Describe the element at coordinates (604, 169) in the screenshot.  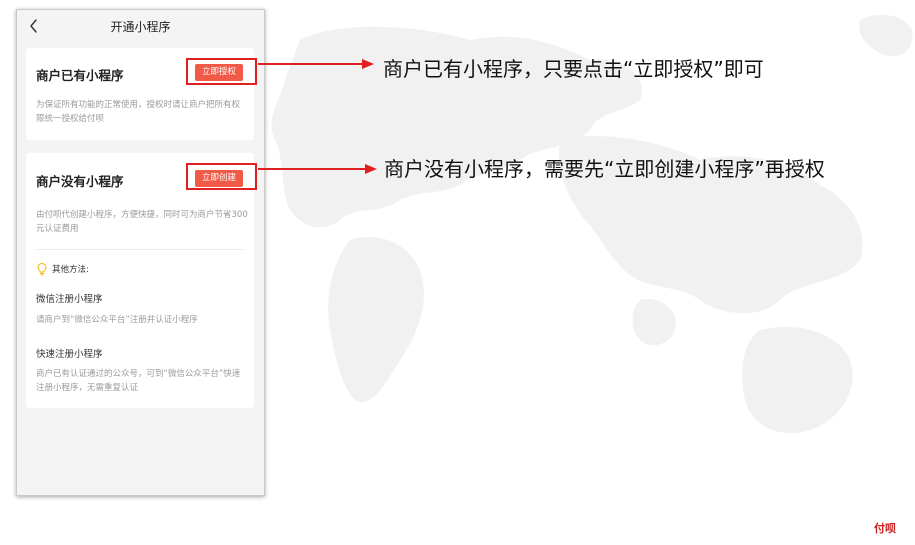
I see `annotation-create: 商户没有小程序，需要先“立即创建小程序”再授权` at that location.